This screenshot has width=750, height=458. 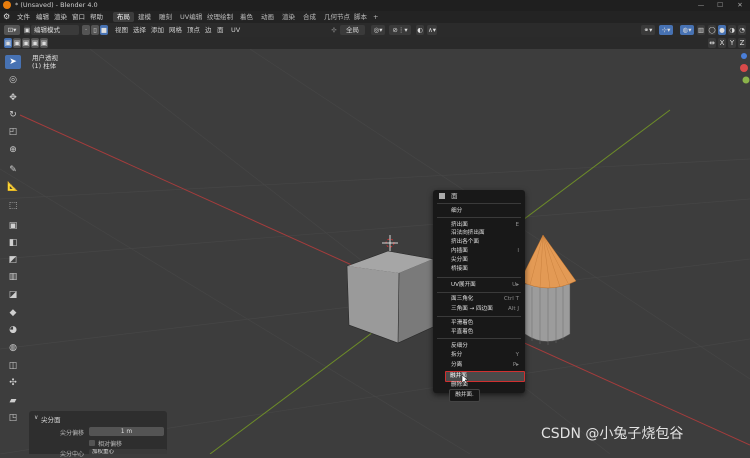 What do you see at coordinates (13, 226) in the screenshot?
I see `extrude-tool-icon: ▣` at bounding box center [13, 226].